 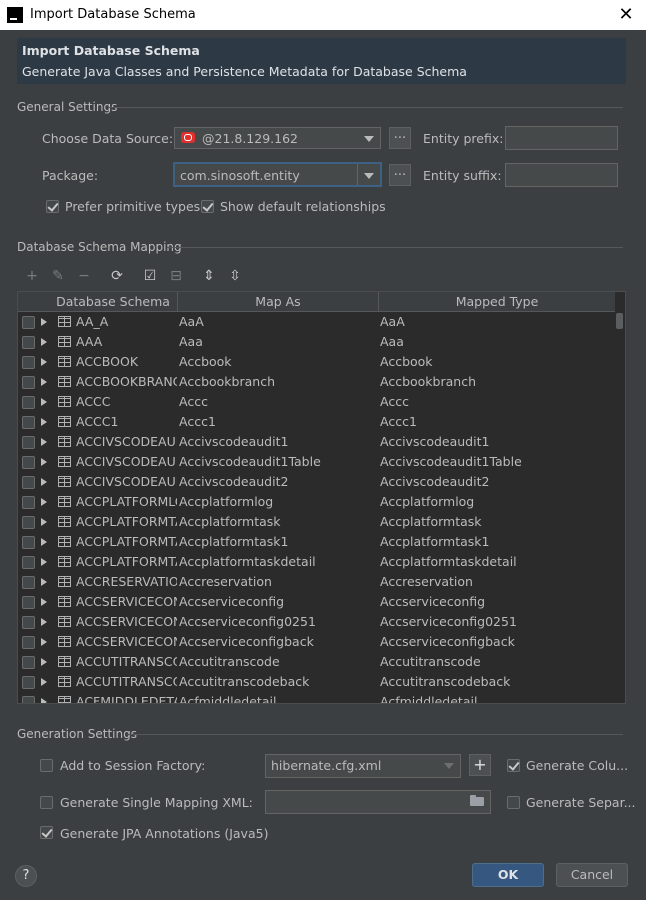 What do you see at coordinates (209, 276) in the screenshot?
I see `expand-all-icon: ⇕` at bounding box center [209, 276].